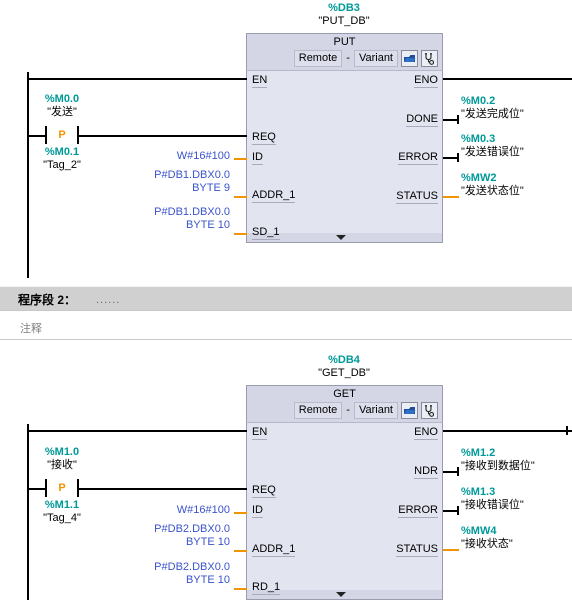 The image size is (572, 600). What do you see at coordinates (175, 536) in the screenshot?
I see `value-addr-1: P#DB2.DBX0.0 BYTE 10` at bounding box center [175, 536].